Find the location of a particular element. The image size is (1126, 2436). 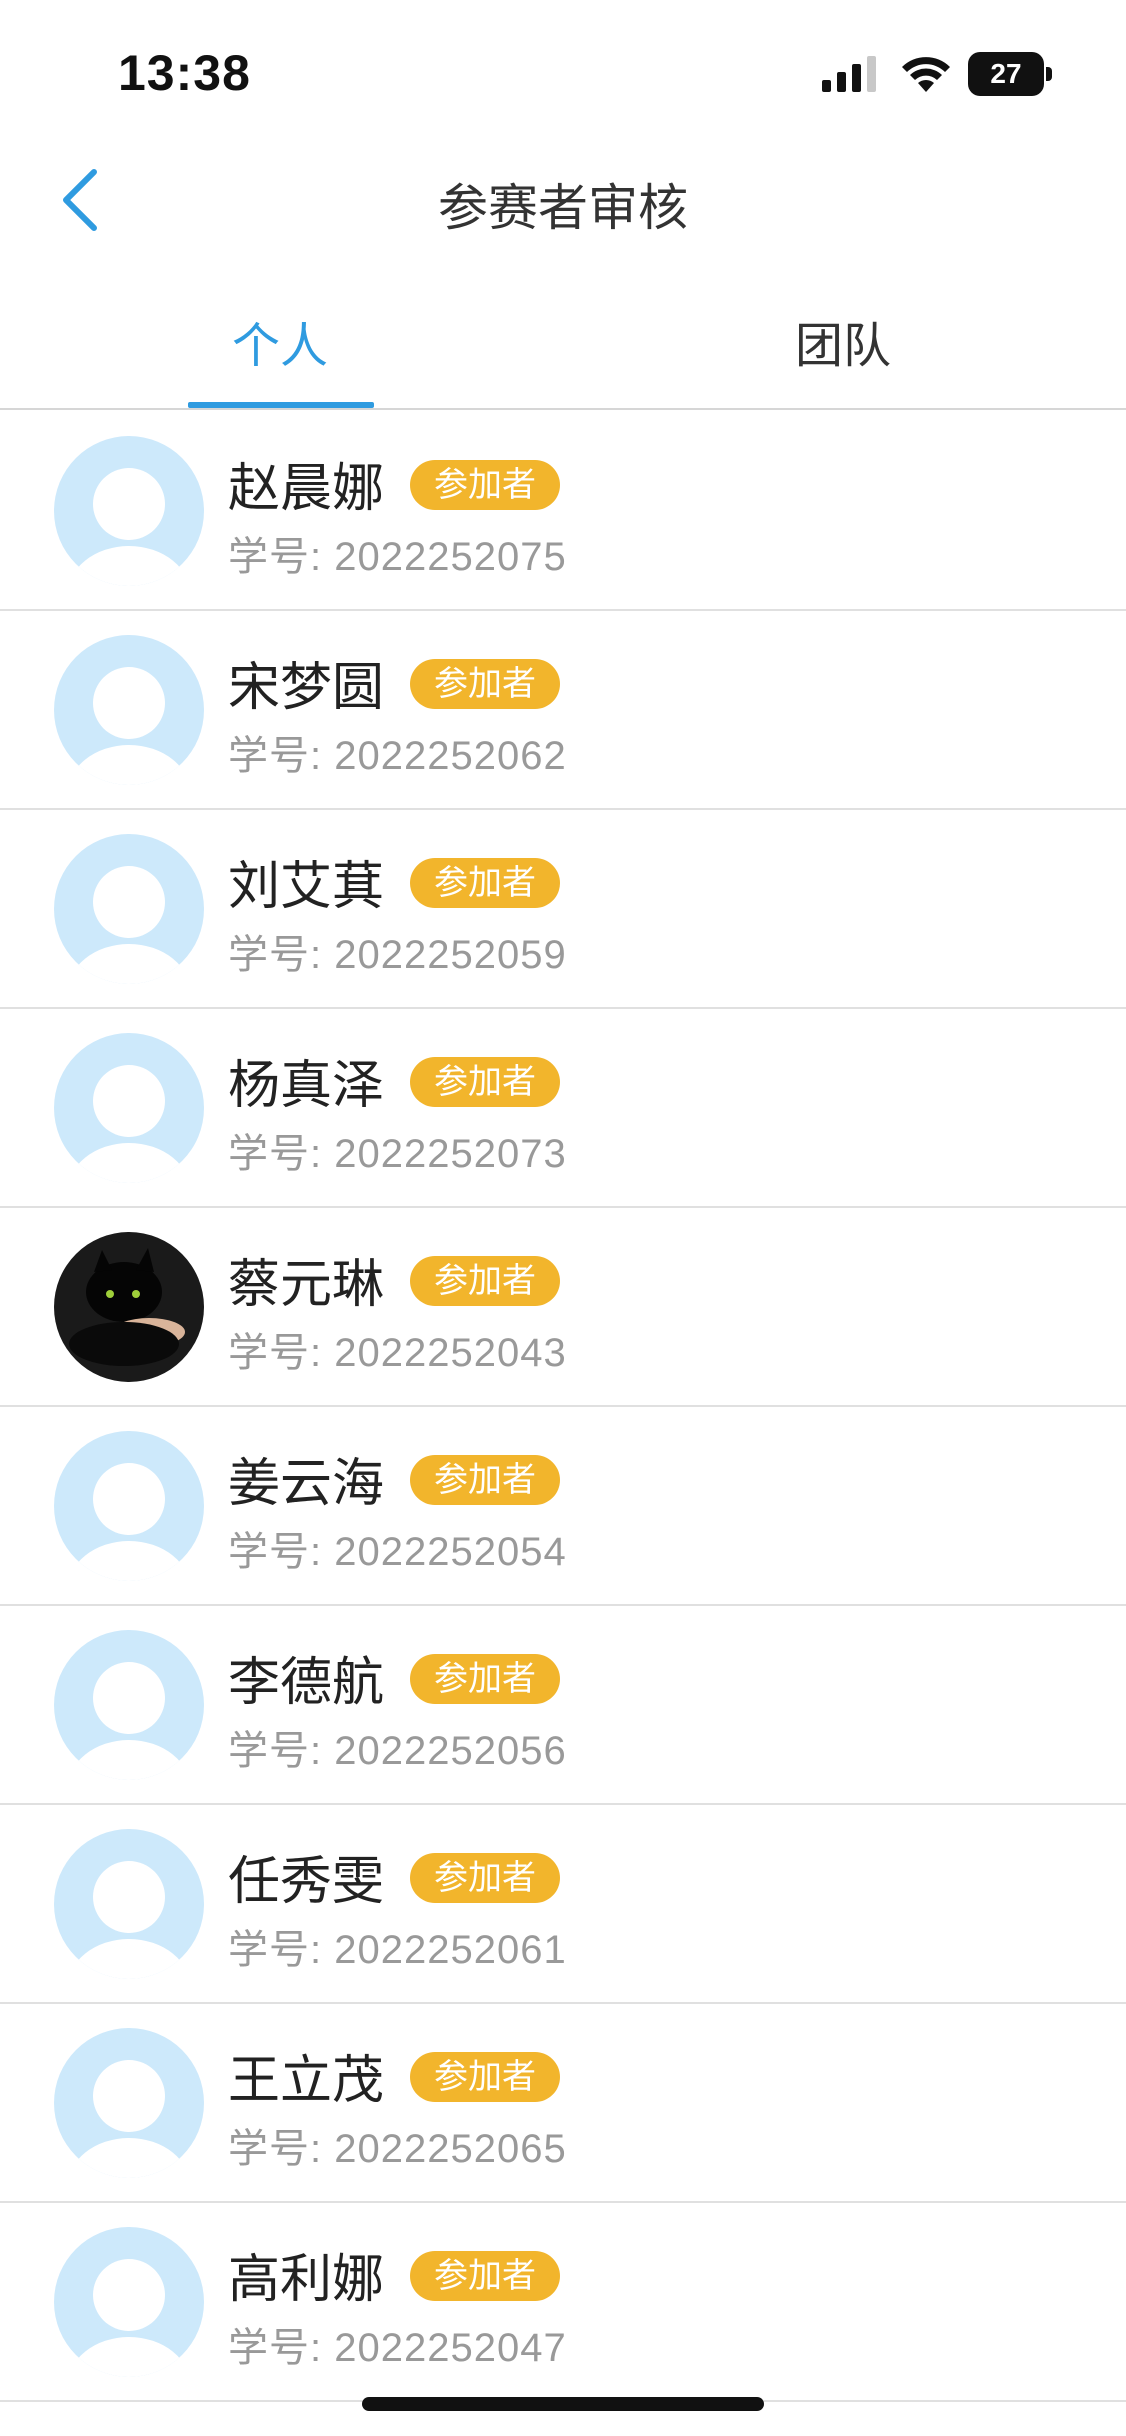

black-cat-photo-icon is located at coordinates (129, 1307).